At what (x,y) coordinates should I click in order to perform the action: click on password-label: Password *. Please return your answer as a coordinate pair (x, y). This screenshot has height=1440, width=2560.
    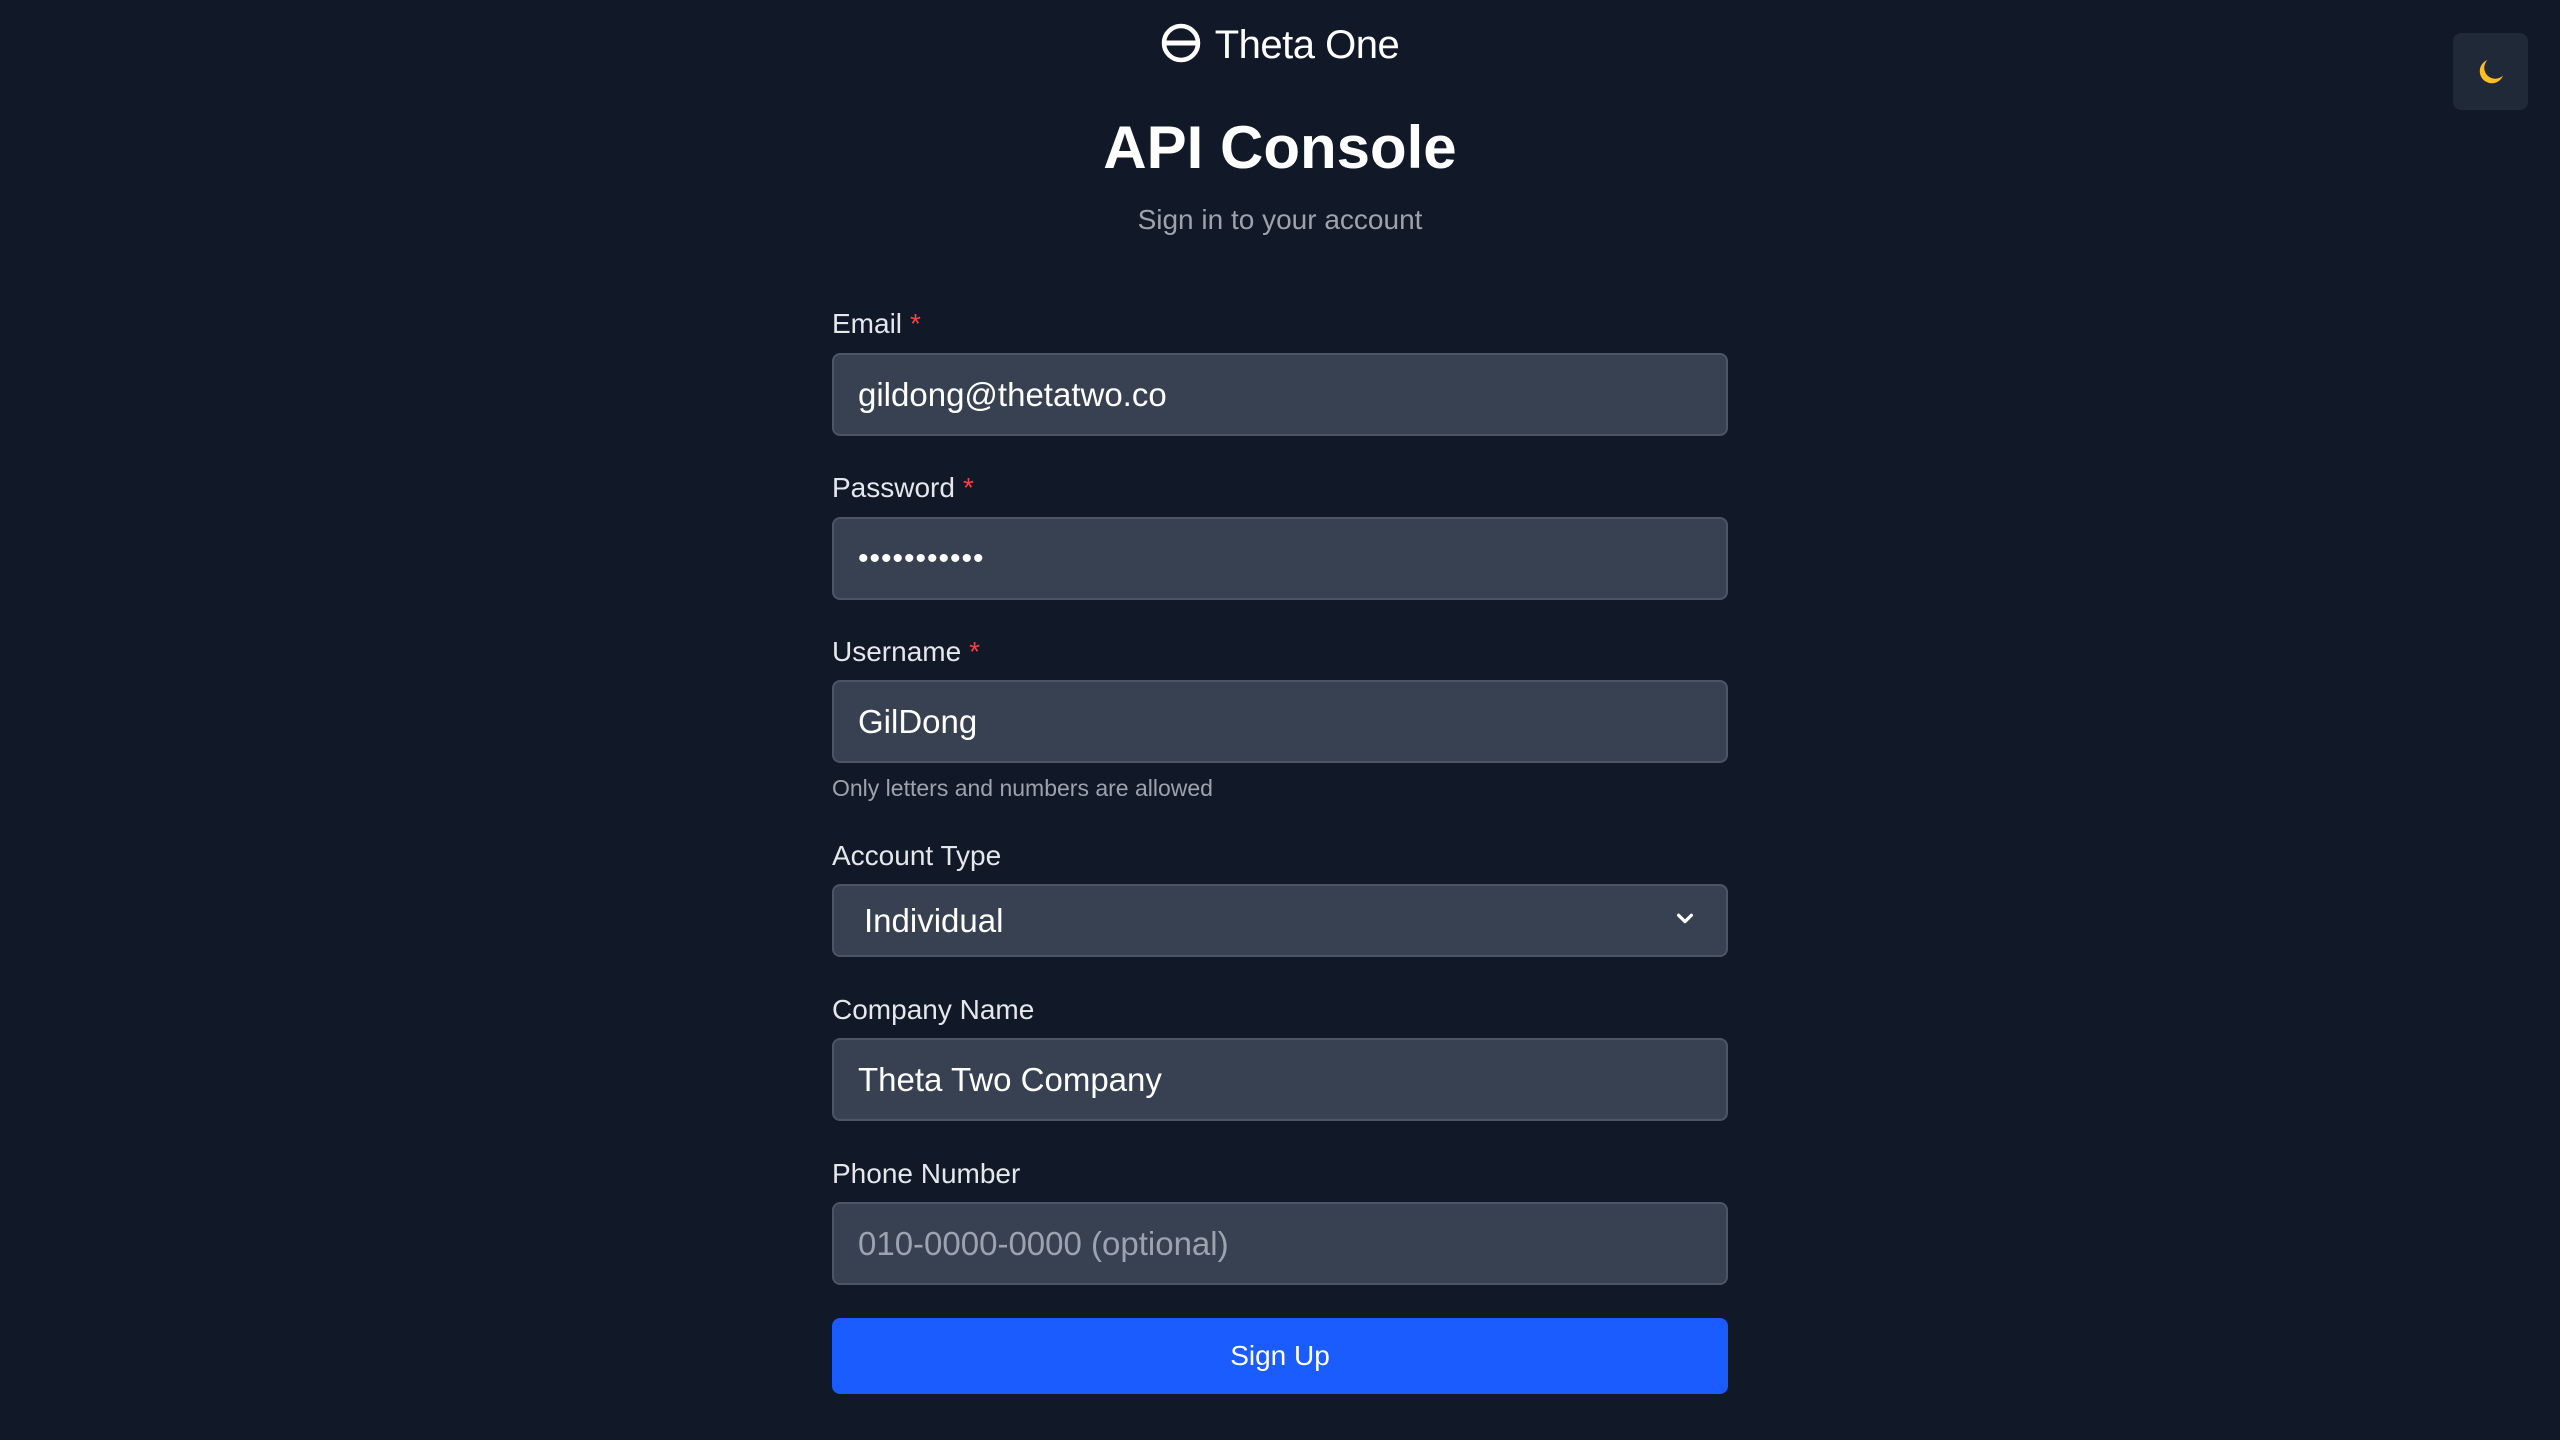
    Looking at the image, I should click on (903, 488).